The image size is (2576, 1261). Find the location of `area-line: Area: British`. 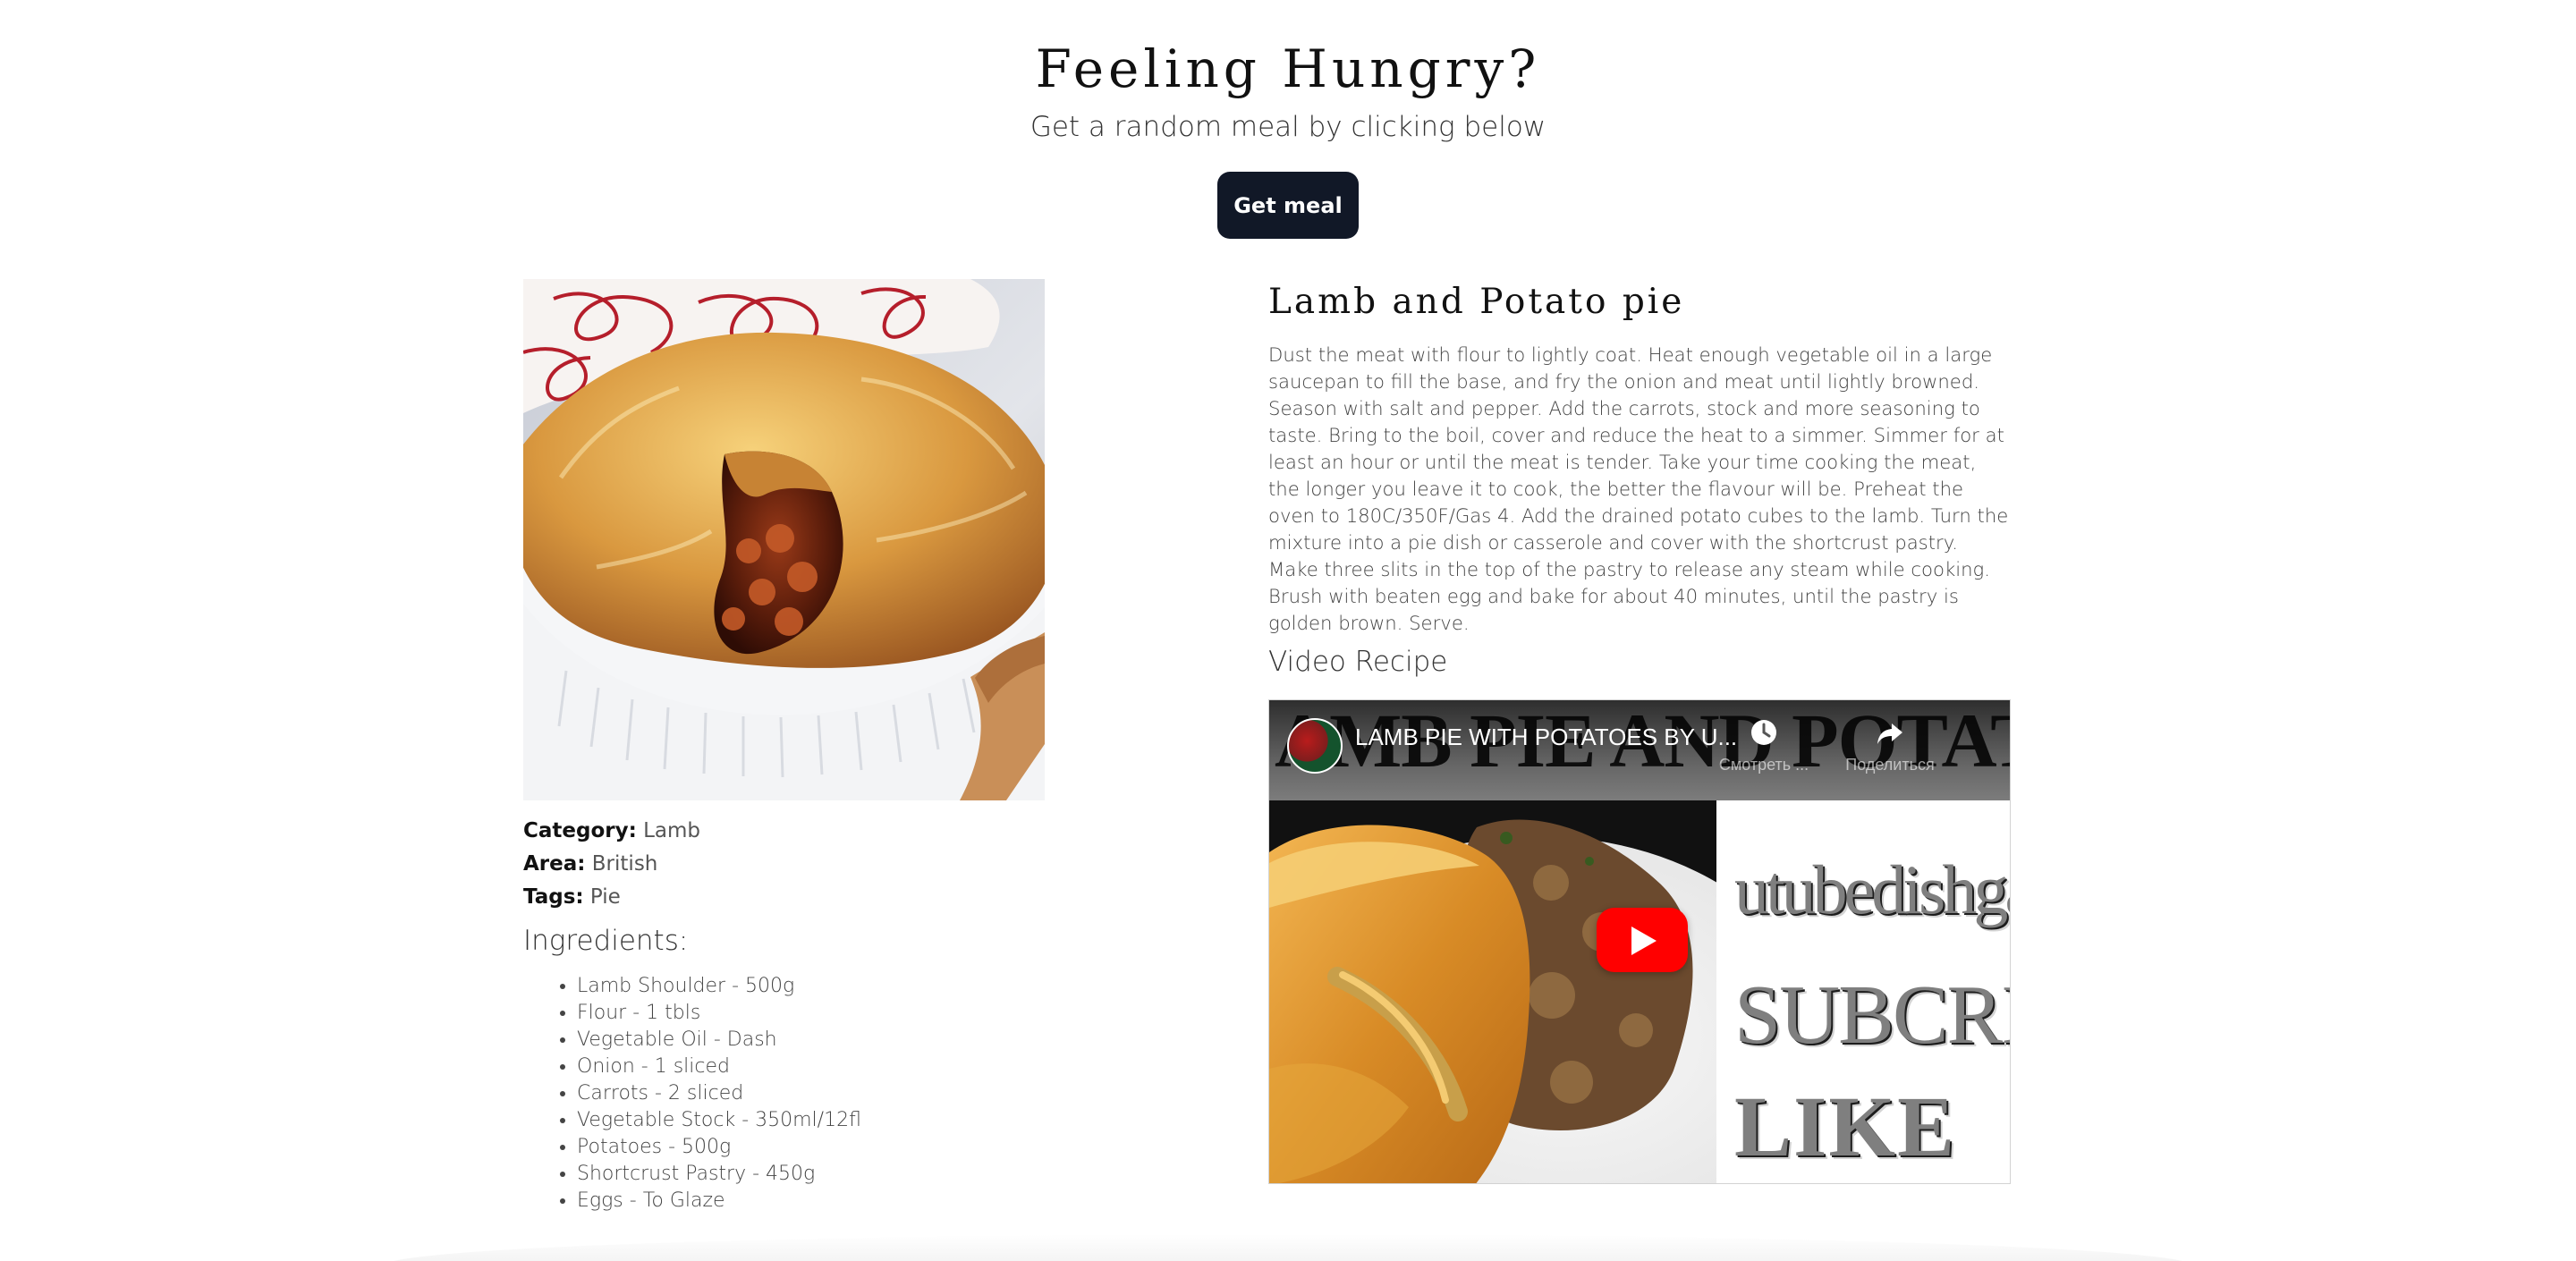

area-line: Area: British is located at coordinates (809, 864).